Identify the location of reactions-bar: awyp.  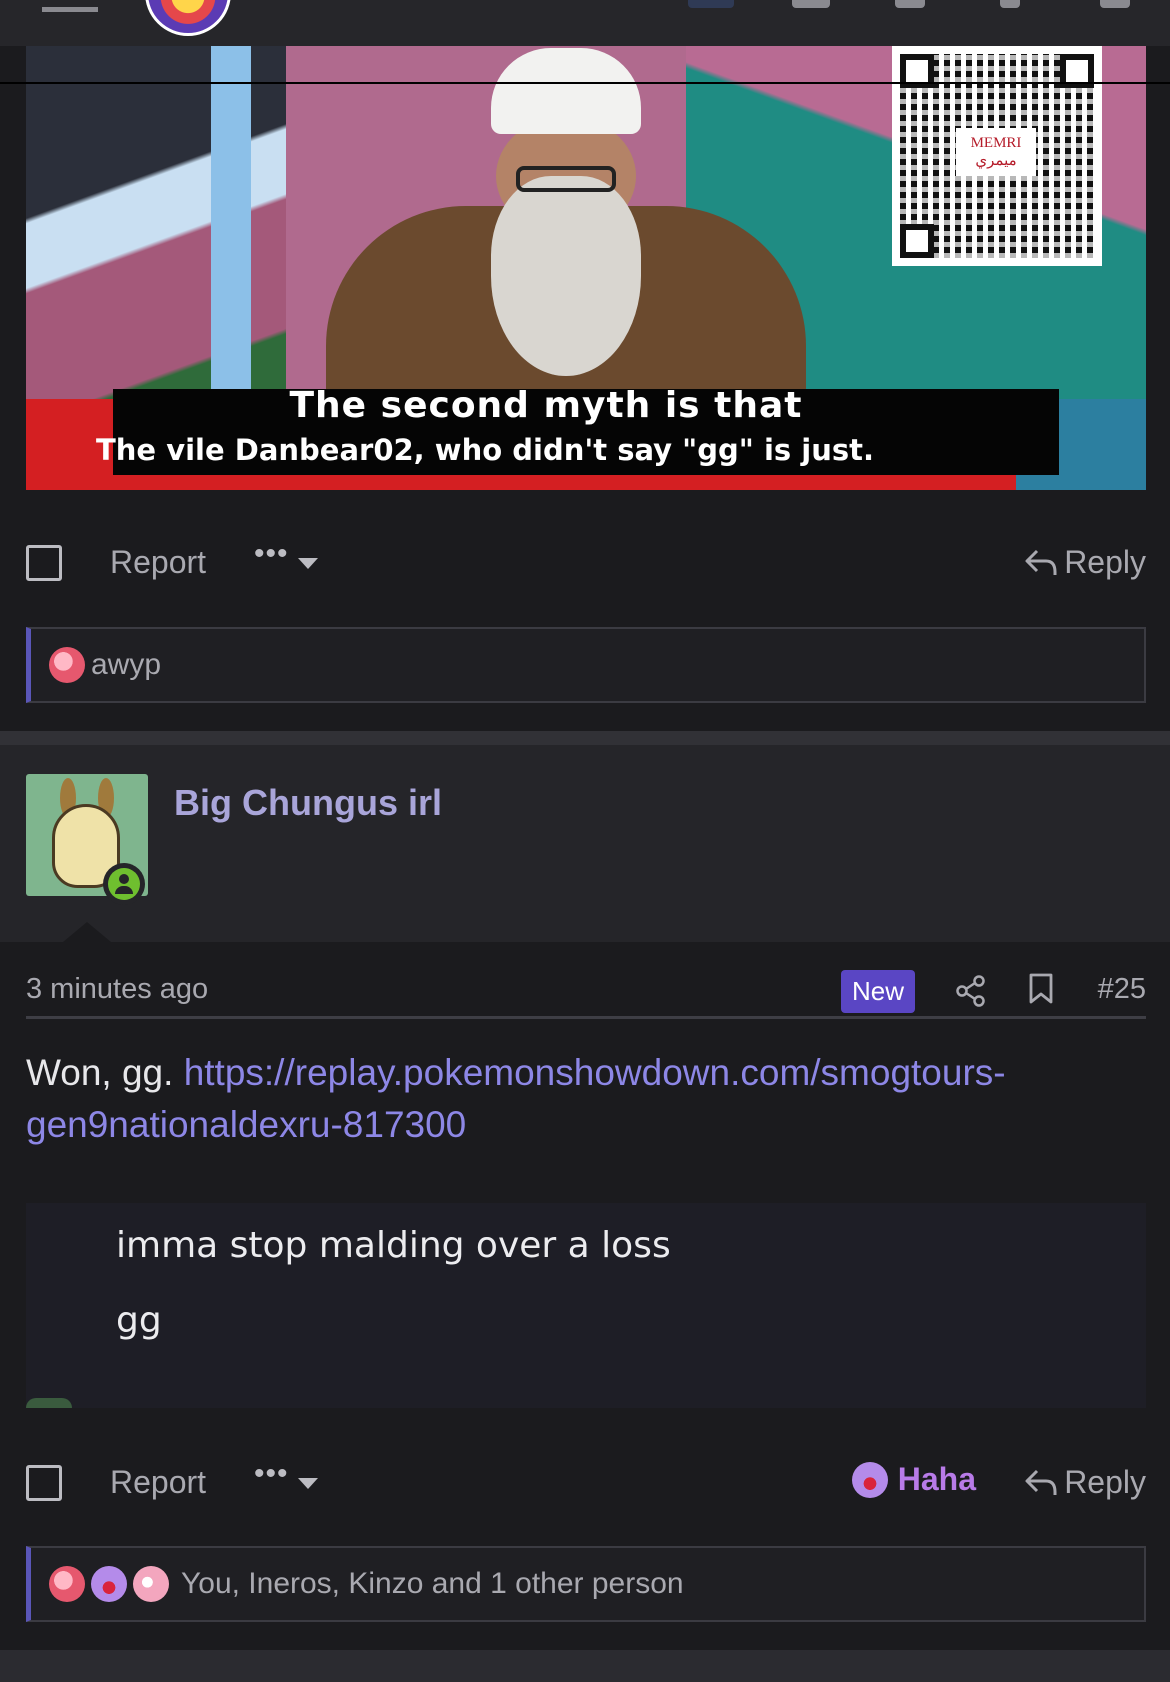
(586, 665).